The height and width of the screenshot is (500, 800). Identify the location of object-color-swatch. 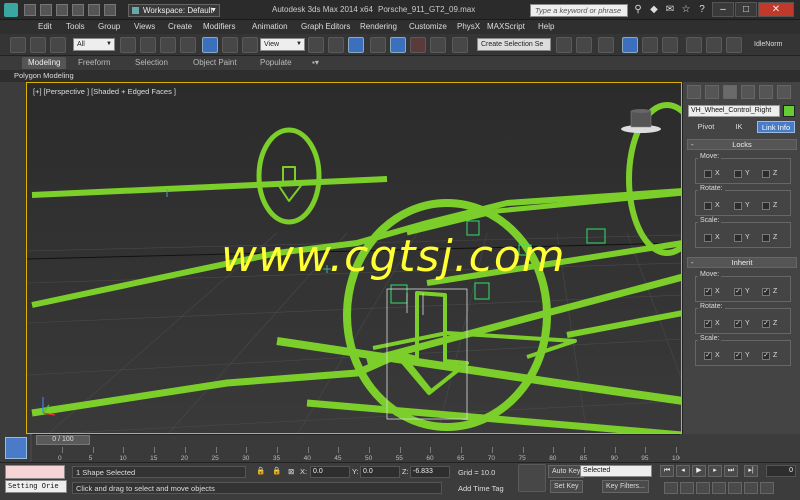
(789, 111).